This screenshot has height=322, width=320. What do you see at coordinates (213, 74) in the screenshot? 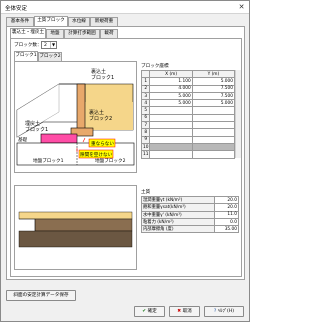
I see `header-y: Y (m)` at bounding box center [213, 74].